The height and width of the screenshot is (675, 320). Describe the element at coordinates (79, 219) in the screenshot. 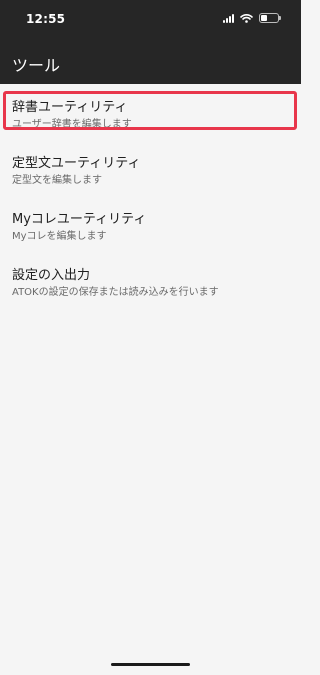

I see `list-item-label: Myコレユーティリティ` at that location.